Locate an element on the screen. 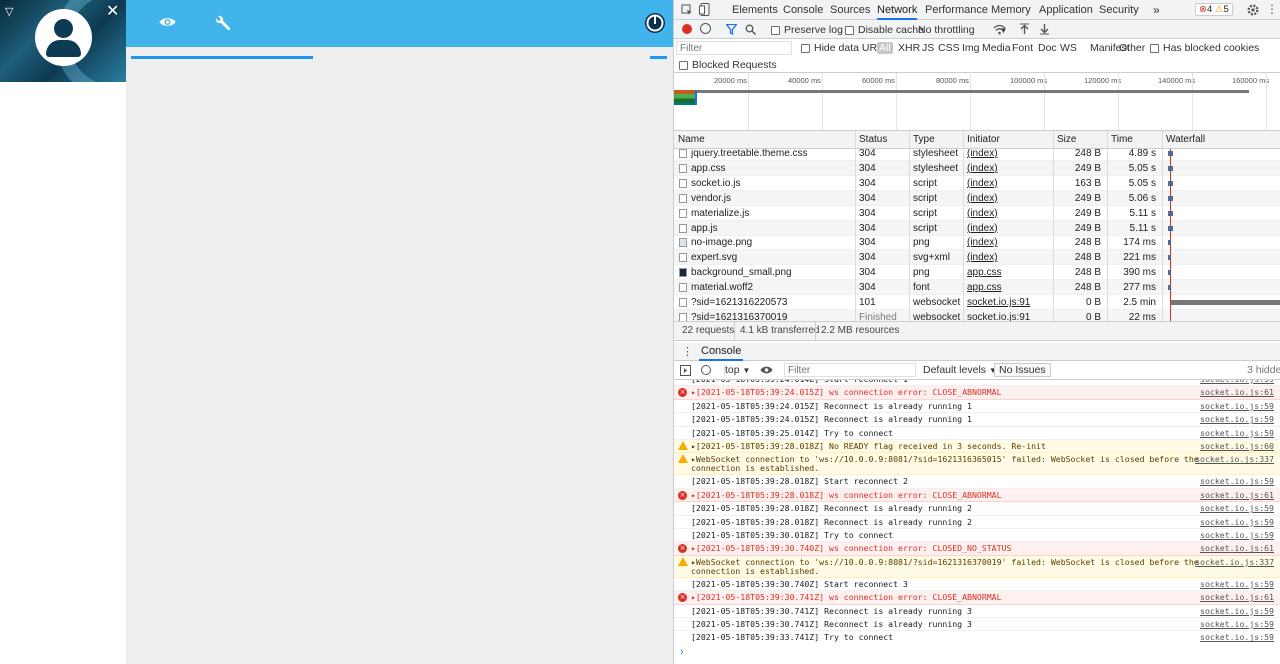 Image resolution: width=1280 pixels, height=664 pixels. hide-data-urls-checkbox: Hide data URLs is located at coordinates (844, 48).